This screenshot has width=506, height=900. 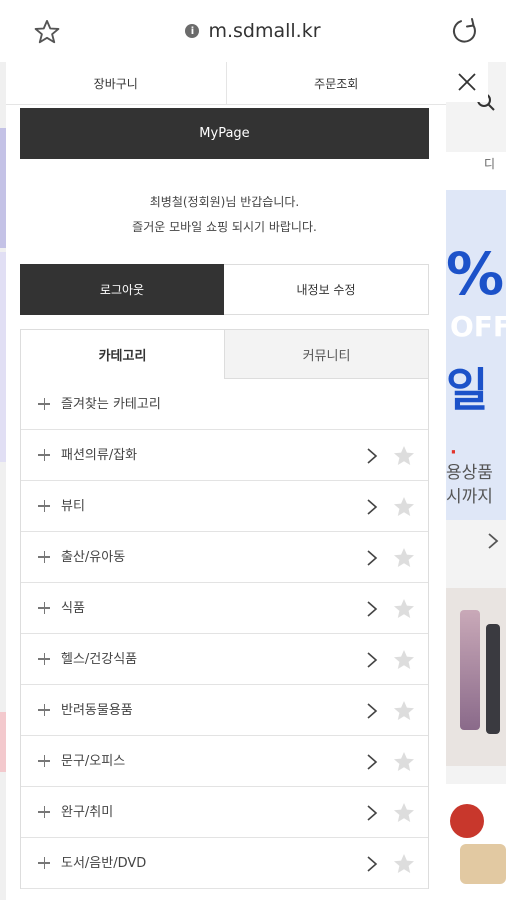 What do you see at coordinates (224, 404) in the screenshot?
I see `favorite-category-header: 즐겨찾는 카테고리` at bounding box center [224, 404].